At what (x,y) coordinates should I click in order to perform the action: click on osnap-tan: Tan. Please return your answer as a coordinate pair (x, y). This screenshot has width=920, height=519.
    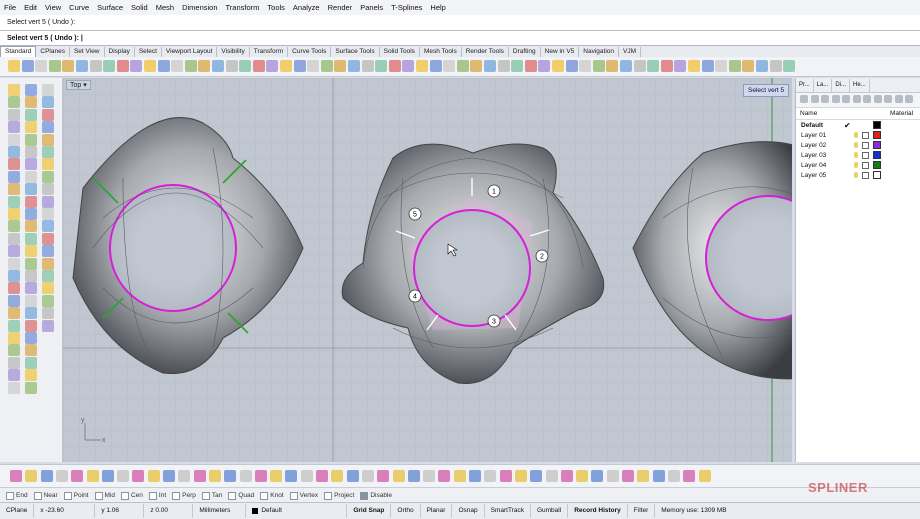
    Looking at the image, I should click on (211, 495).